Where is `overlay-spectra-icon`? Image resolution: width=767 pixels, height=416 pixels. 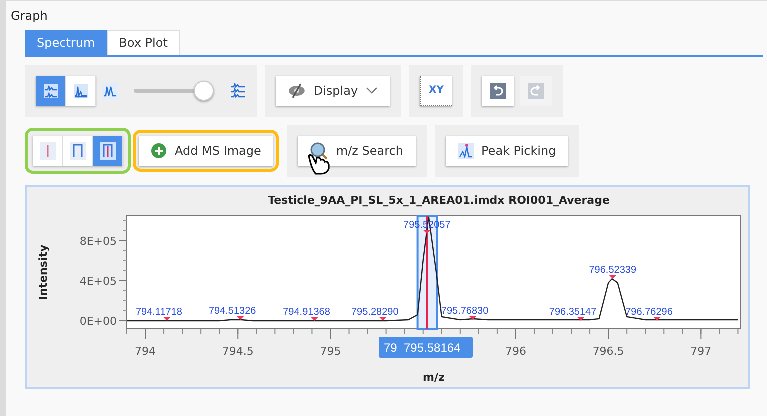
overlay-spectra-icon is located at coordinates (80, 91).